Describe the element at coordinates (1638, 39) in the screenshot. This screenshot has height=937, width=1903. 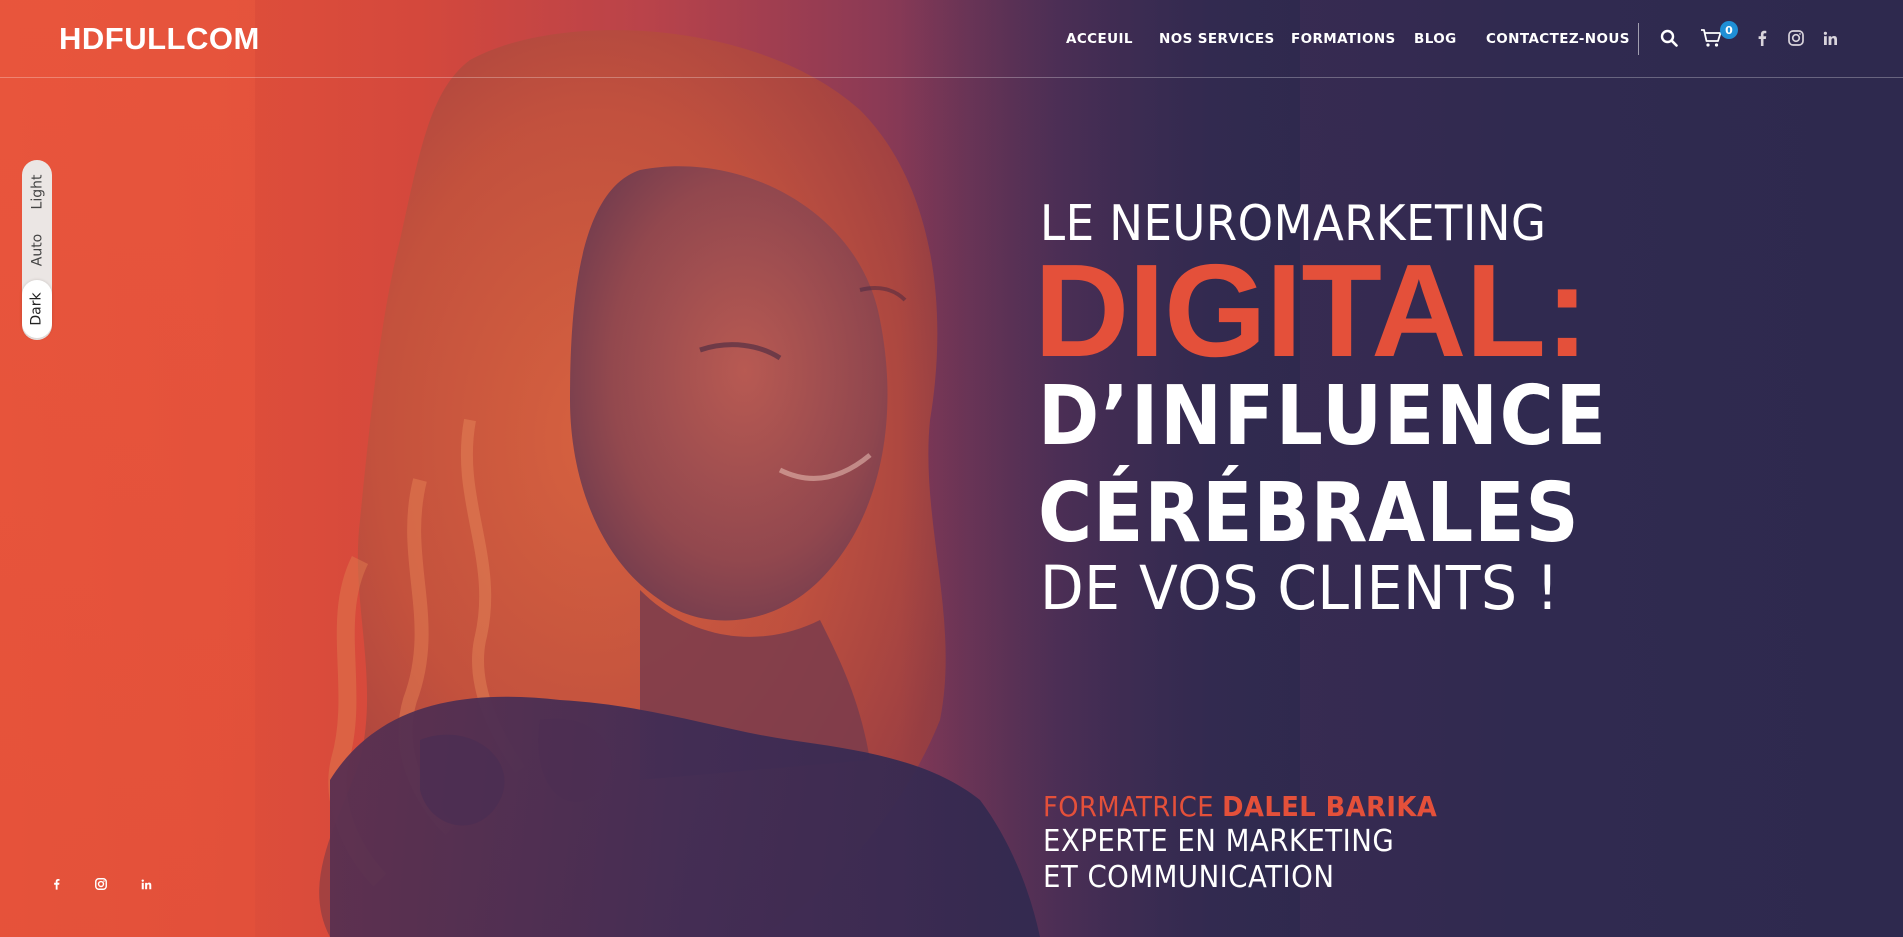
I see `nav-divider` at that location.